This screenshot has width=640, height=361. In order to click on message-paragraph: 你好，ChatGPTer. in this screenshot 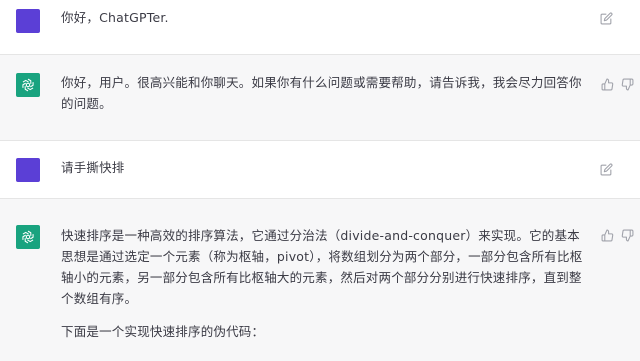, I will do `click(115, 17)`.